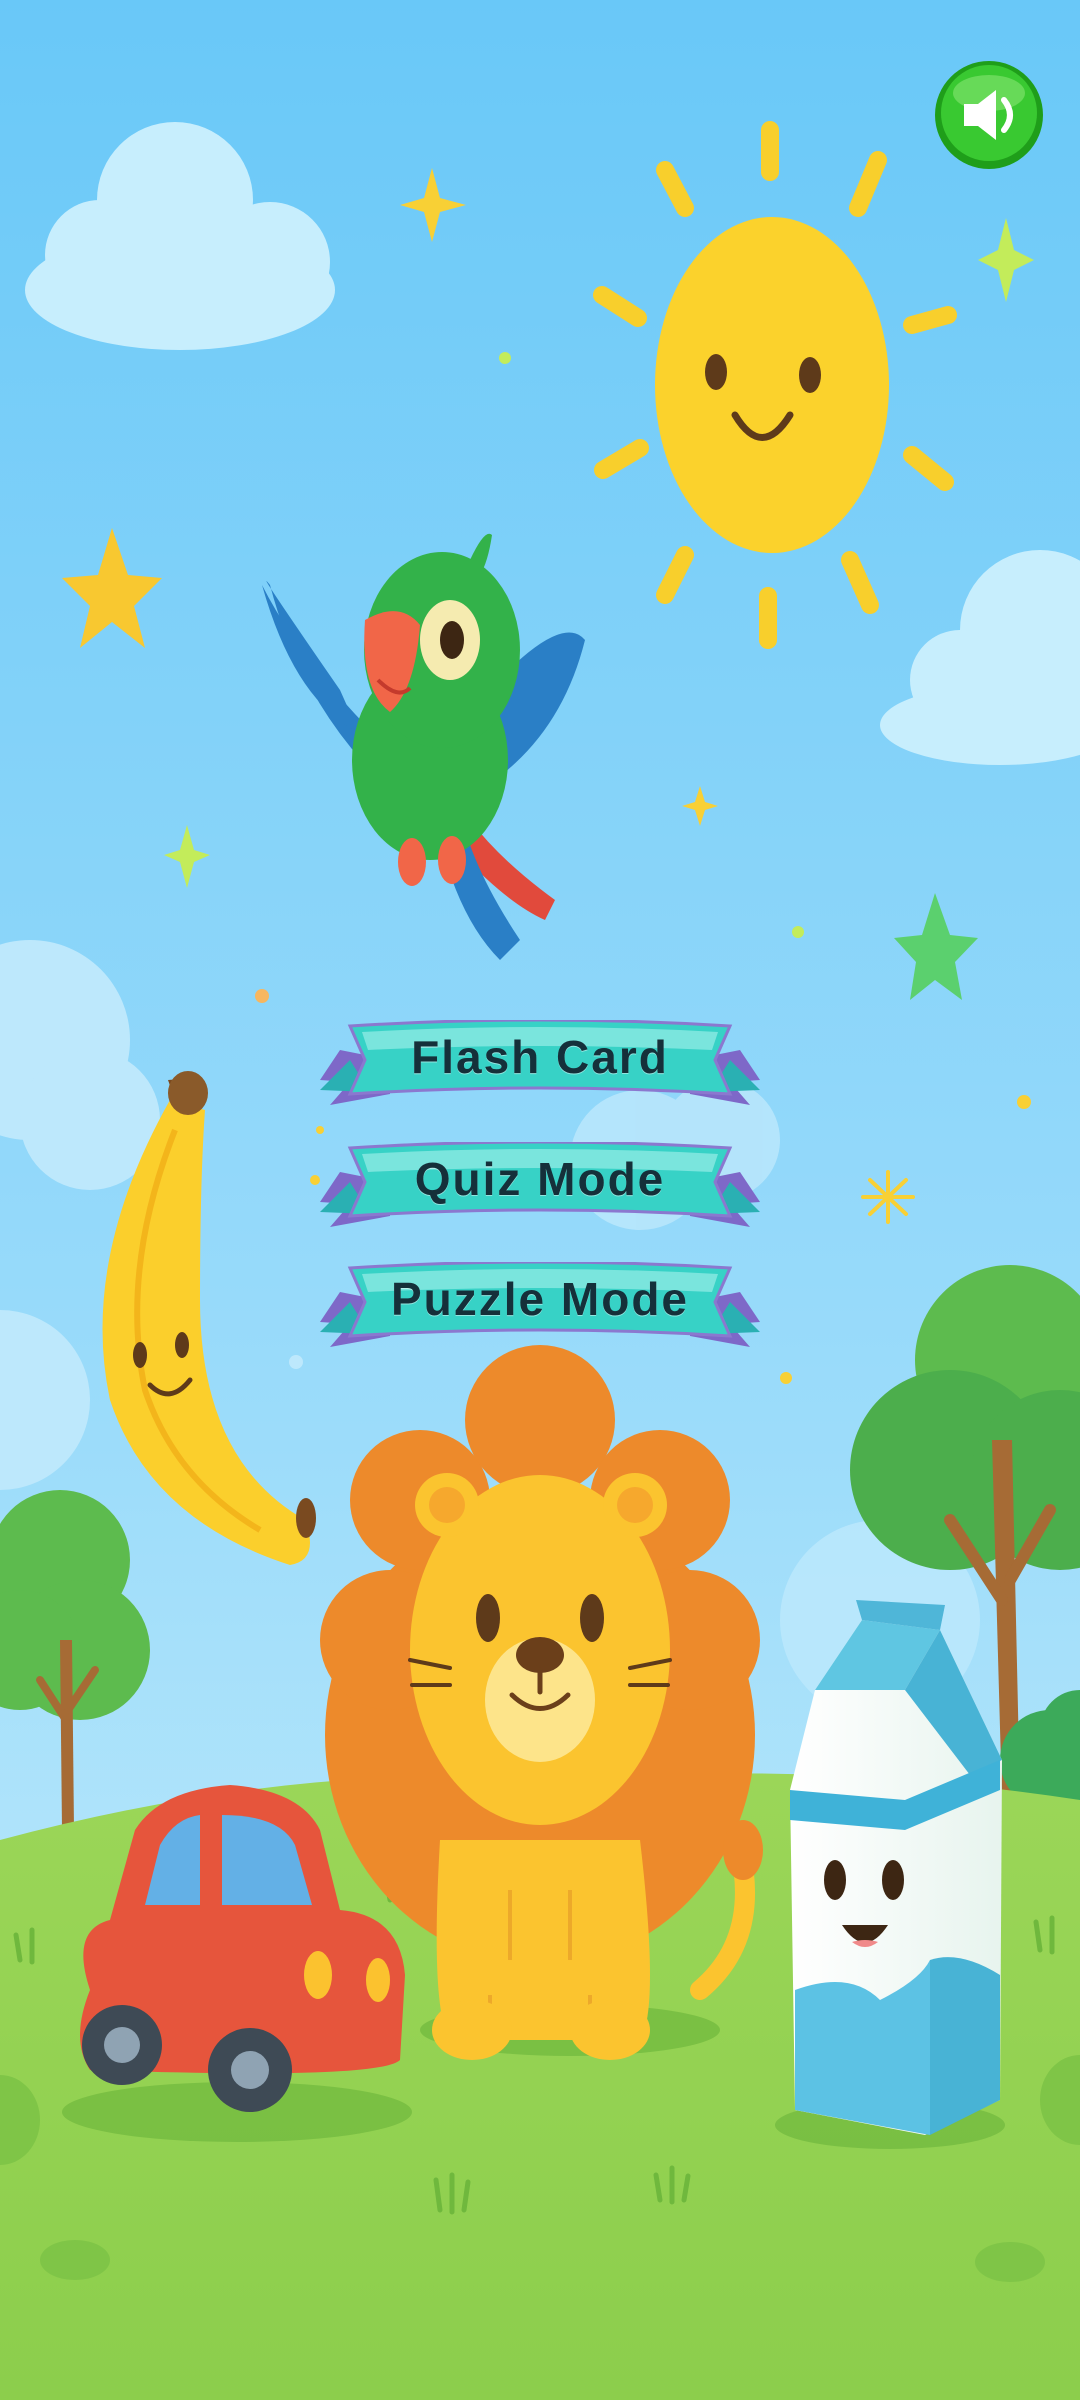 This screenshot has height=2400, width=1080. I want to click on puzzle-mode-button: Puzzle Mode, so click(540, 1307).